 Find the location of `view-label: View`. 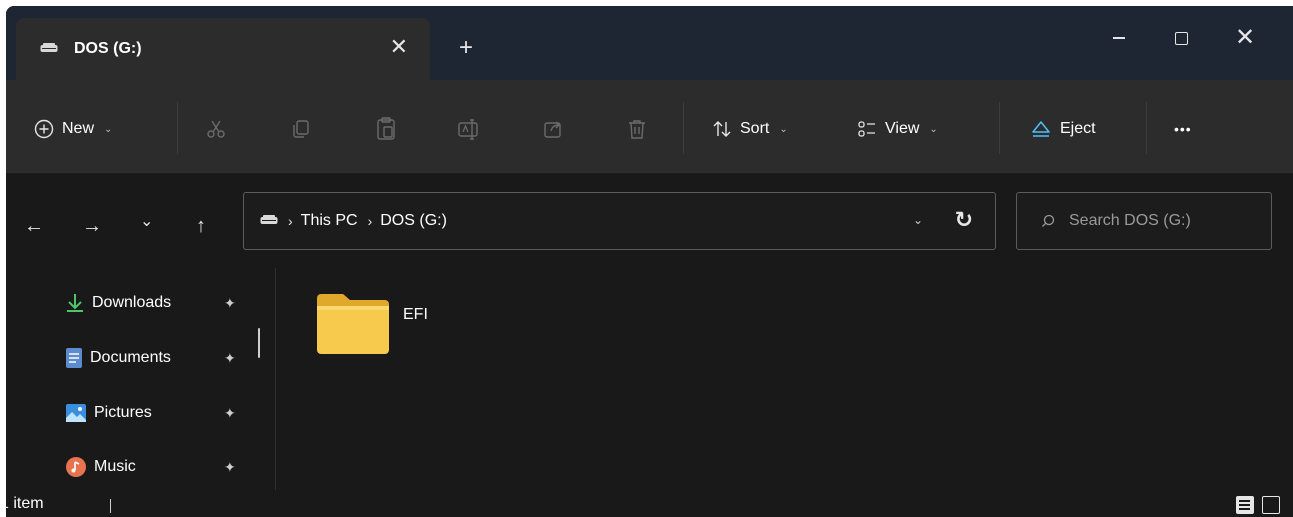

view-label: View is located at coordinates (902, 128).